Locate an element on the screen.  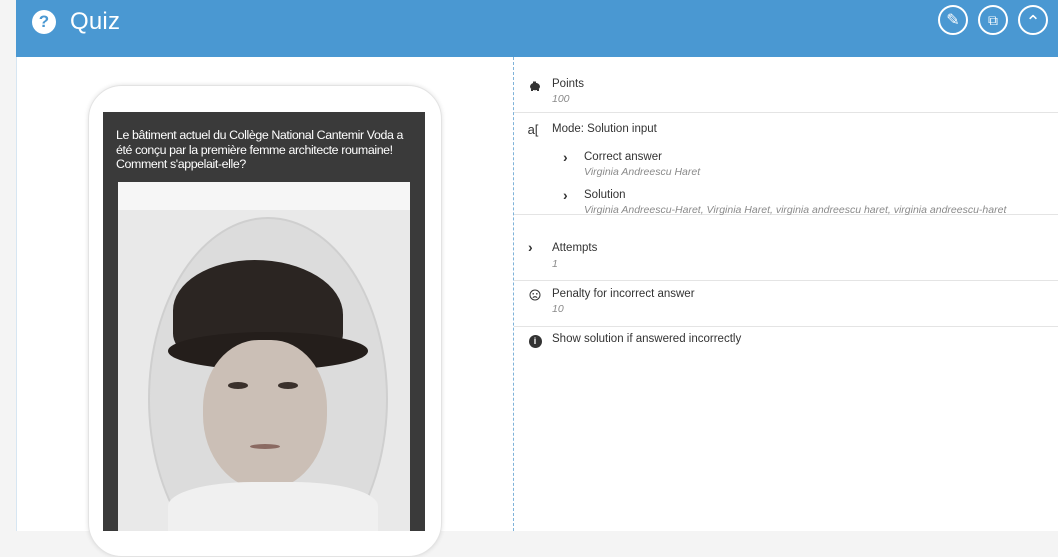
mode-label: Mode: Solution input is located at coordinates (604, 129).